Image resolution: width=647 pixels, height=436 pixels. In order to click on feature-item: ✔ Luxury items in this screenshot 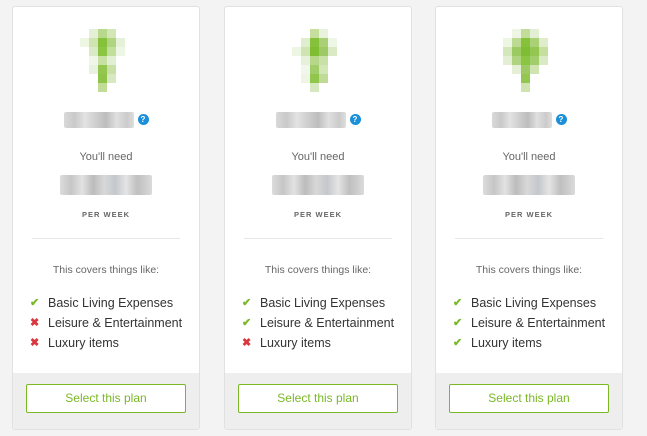, I will do `click(534, 343)`.